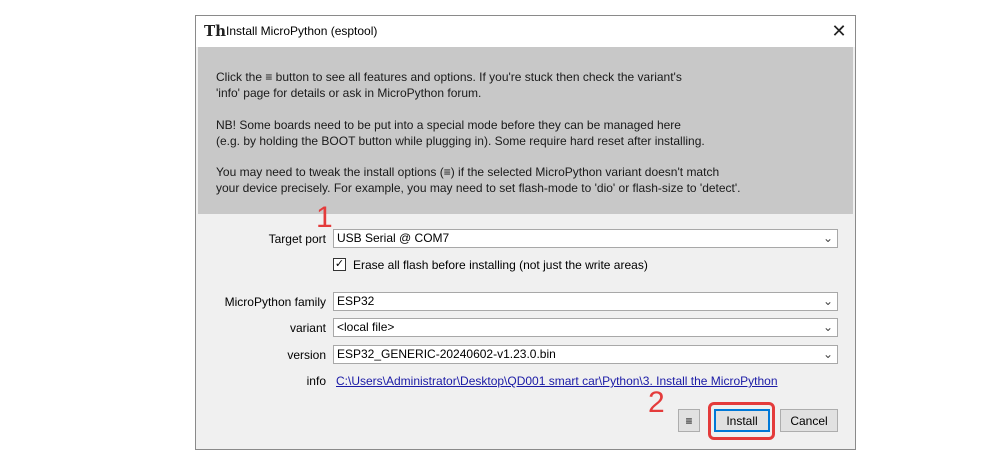 The image size is (1000, 454). What do you see at coordinates (585, 301) in the screenshot?
I see `family-select: ESP32 ⌄` at bounding box center [585, 301].